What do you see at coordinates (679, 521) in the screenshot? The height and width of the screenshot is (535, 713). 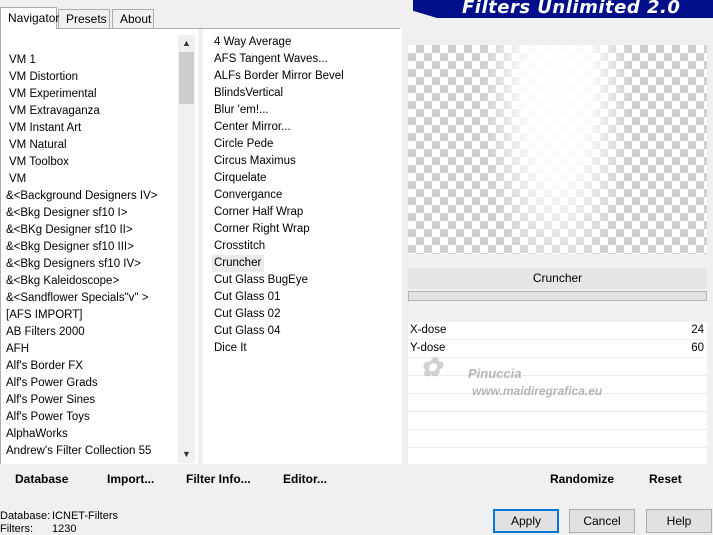 I see `help-button: Help` at bounding box center [679, 521].